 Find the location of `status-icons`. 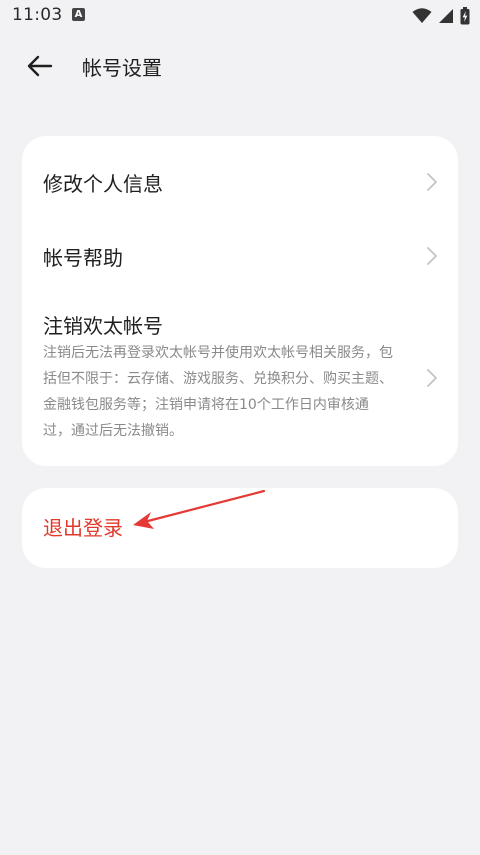

status-icons is located at coordinates (441, 16).